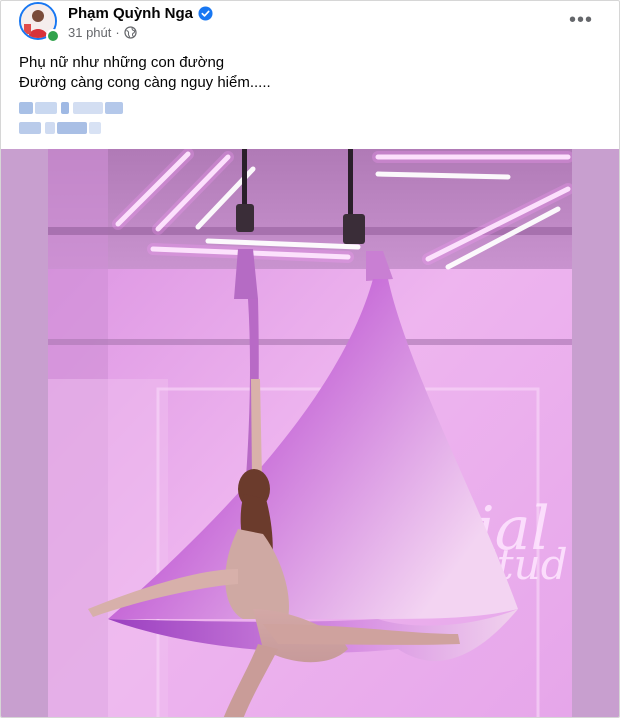 This screenshot has width=620, height=718. Describe the element at coordinates (130, 32) in the screenshot. I see `globe-icon` at that location.